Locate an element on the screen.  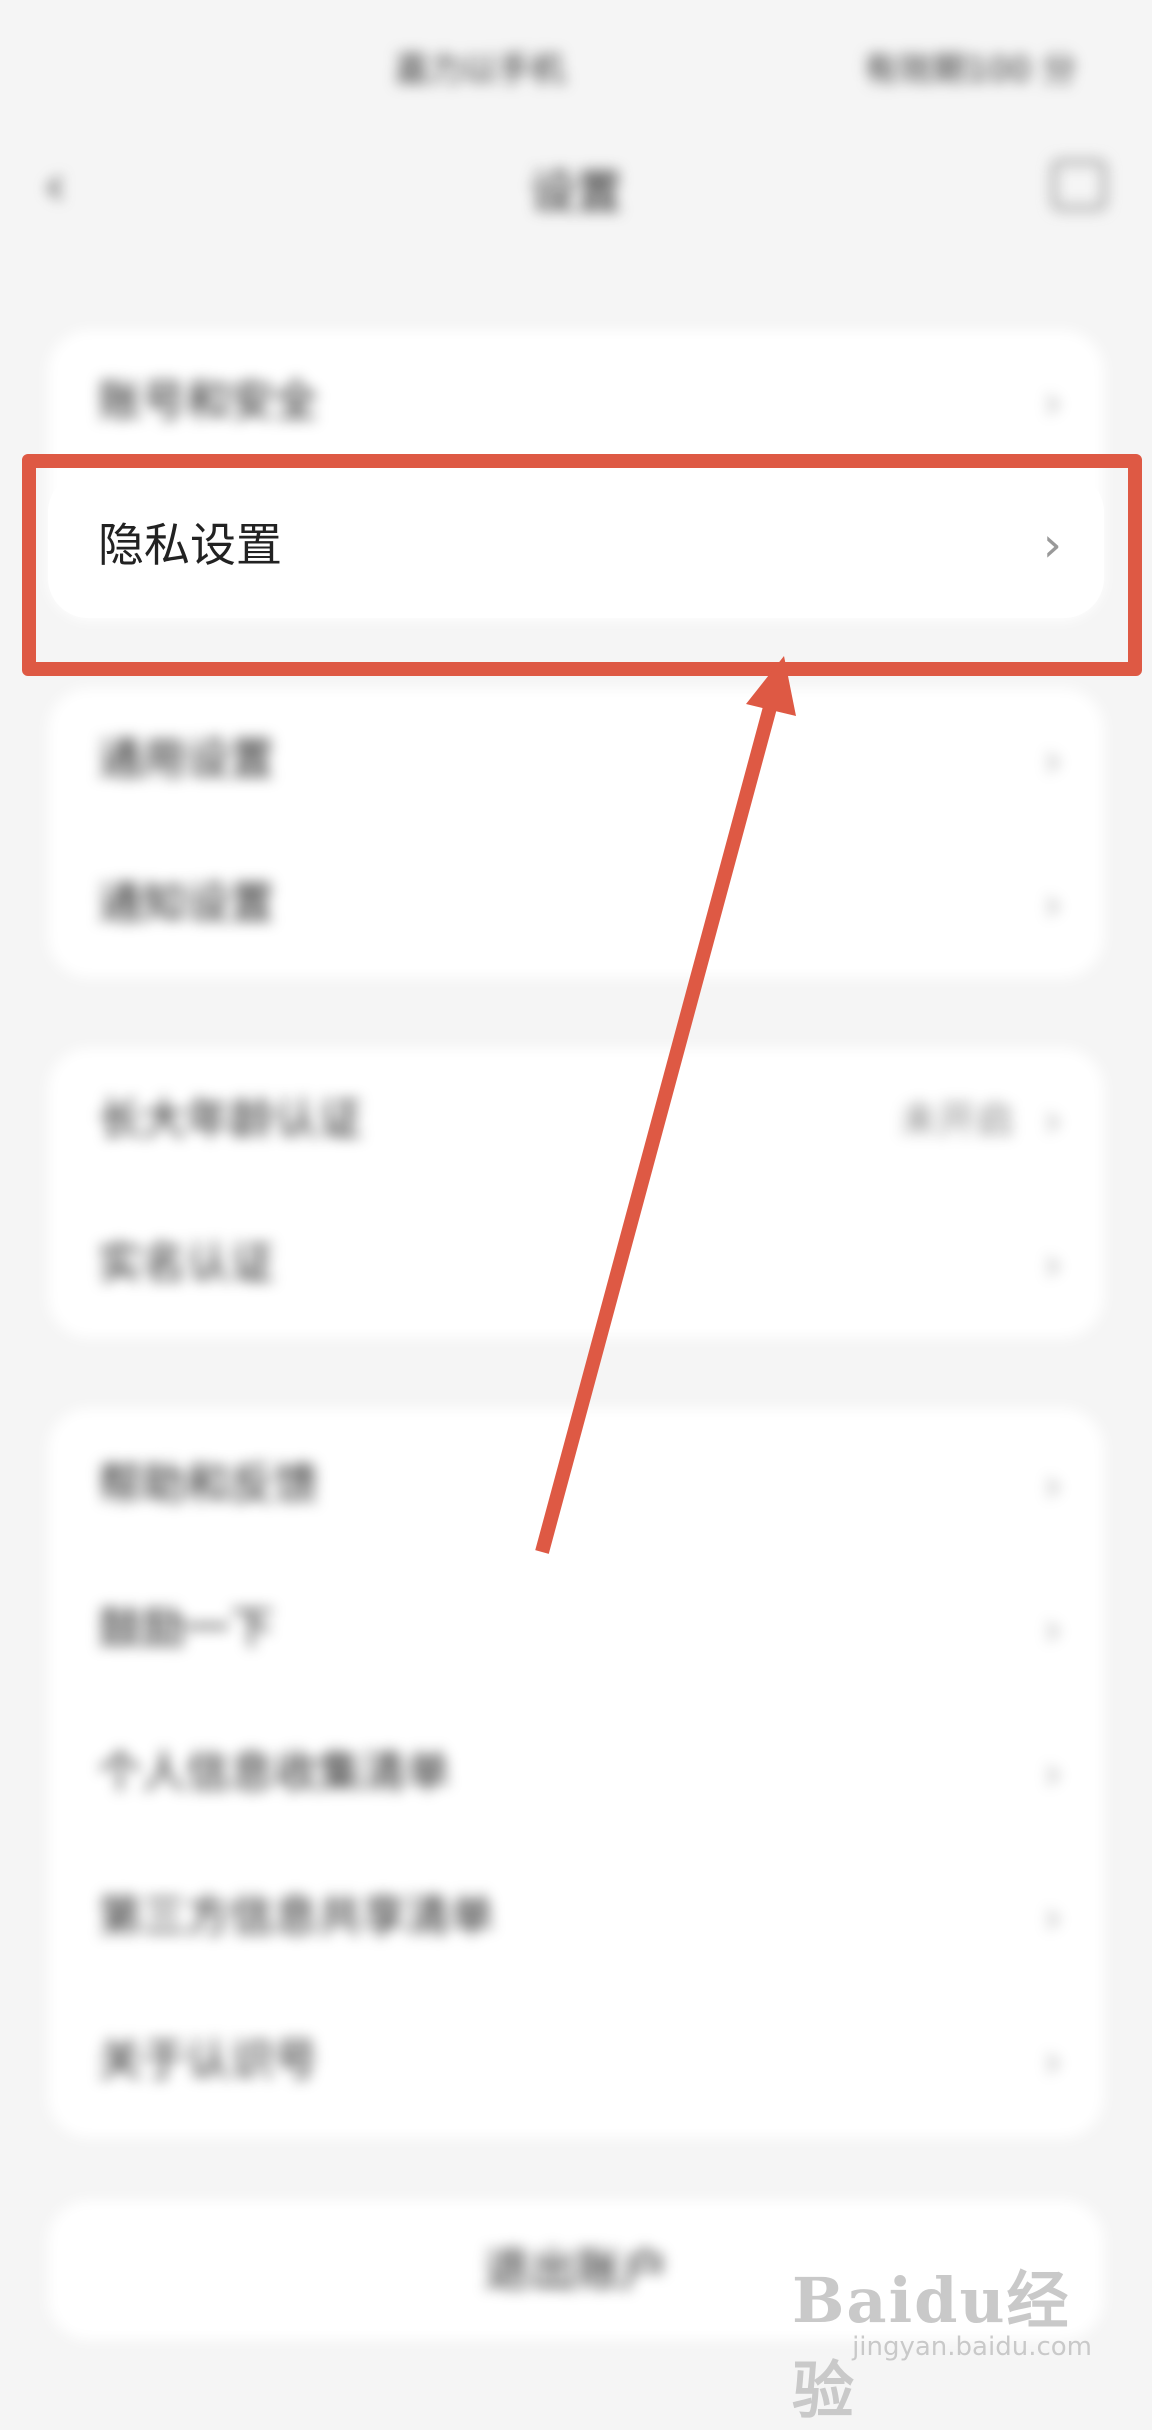
baidu-jingyan-watermark: Baidu经验 jingyan.baidu.com is located at coordinates (942, 2338).